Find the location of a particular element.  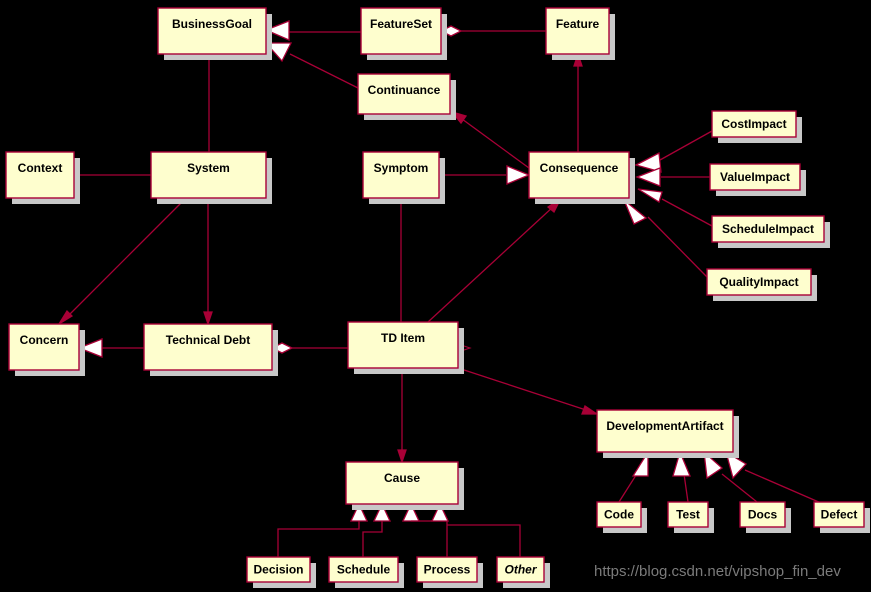

edge-test-devartifact is located at coordinates (681, 476).